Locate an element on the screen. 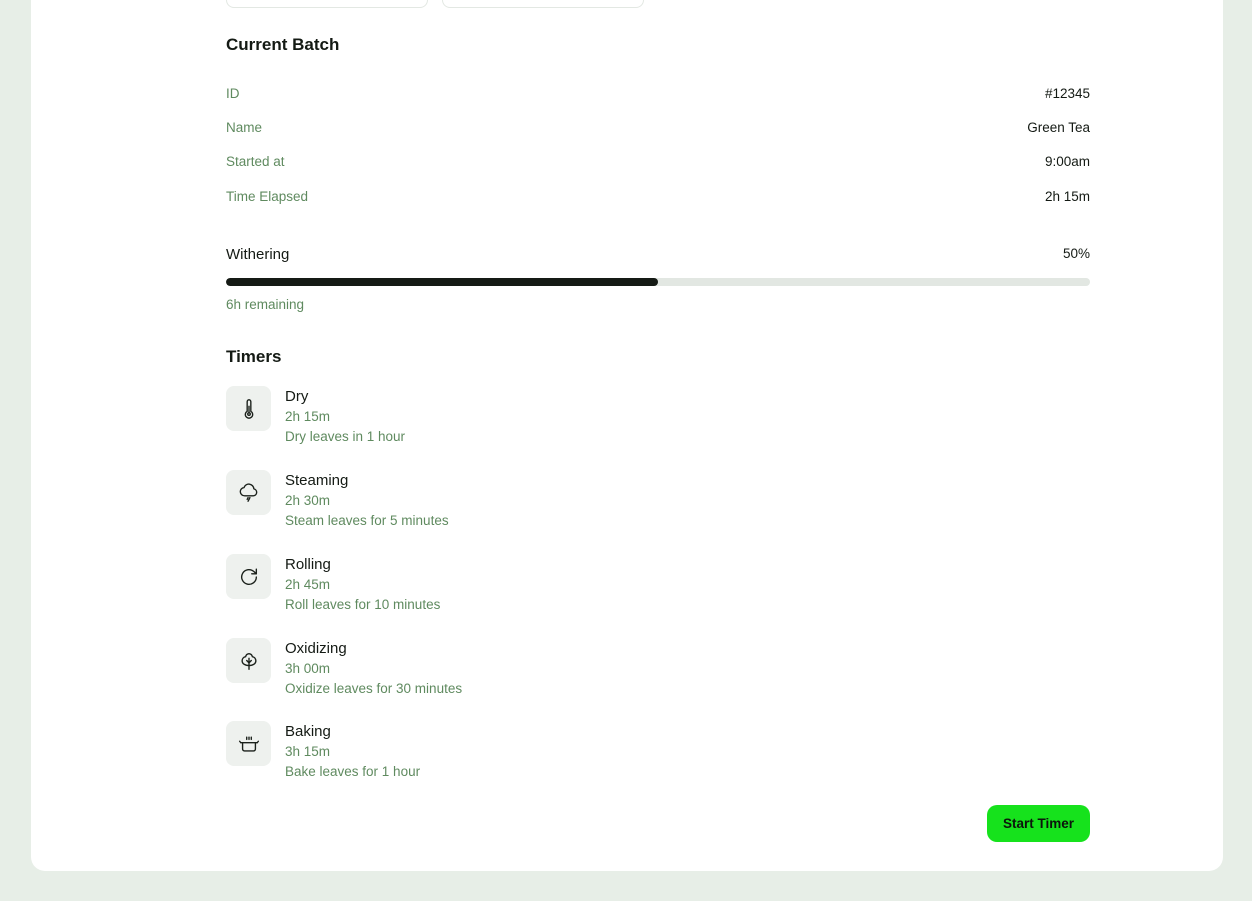 The width and height of the screenshot is (1252, 901). timer-description: Oxidize leaves for 30 minutes is located at coordinates (374, 688).